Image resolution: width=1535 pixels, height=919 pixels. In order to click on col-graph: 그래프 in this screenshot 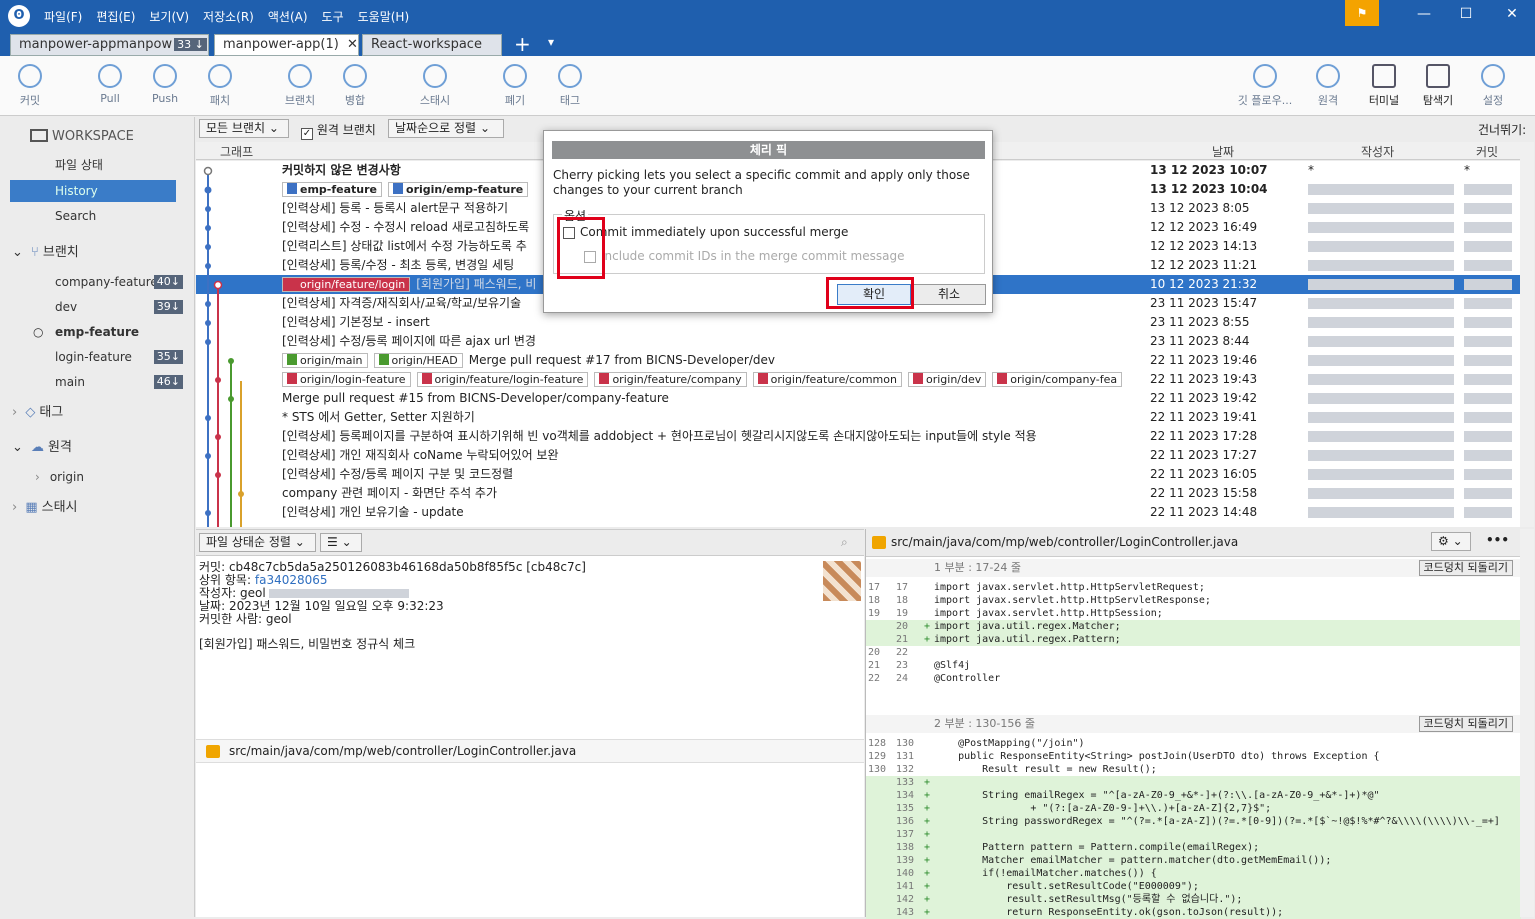, I will do `click(236, 151)`.